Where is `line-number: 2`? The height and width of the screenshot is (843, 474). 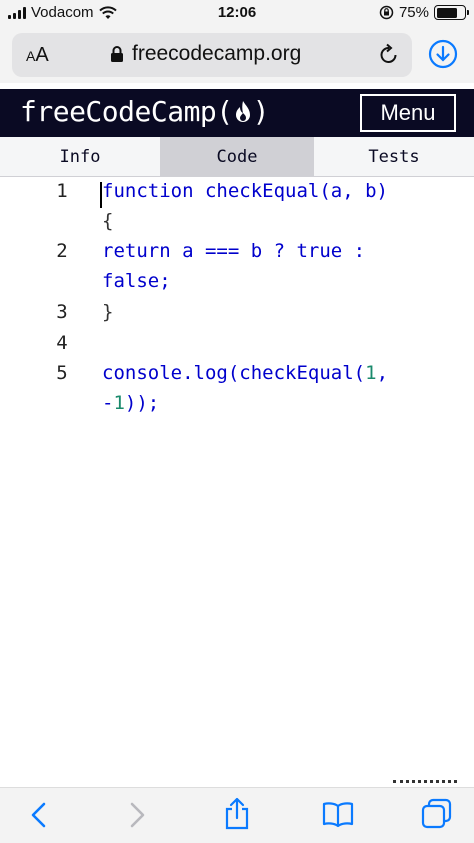
line-number: 2 is located at coordinates (62, 251).